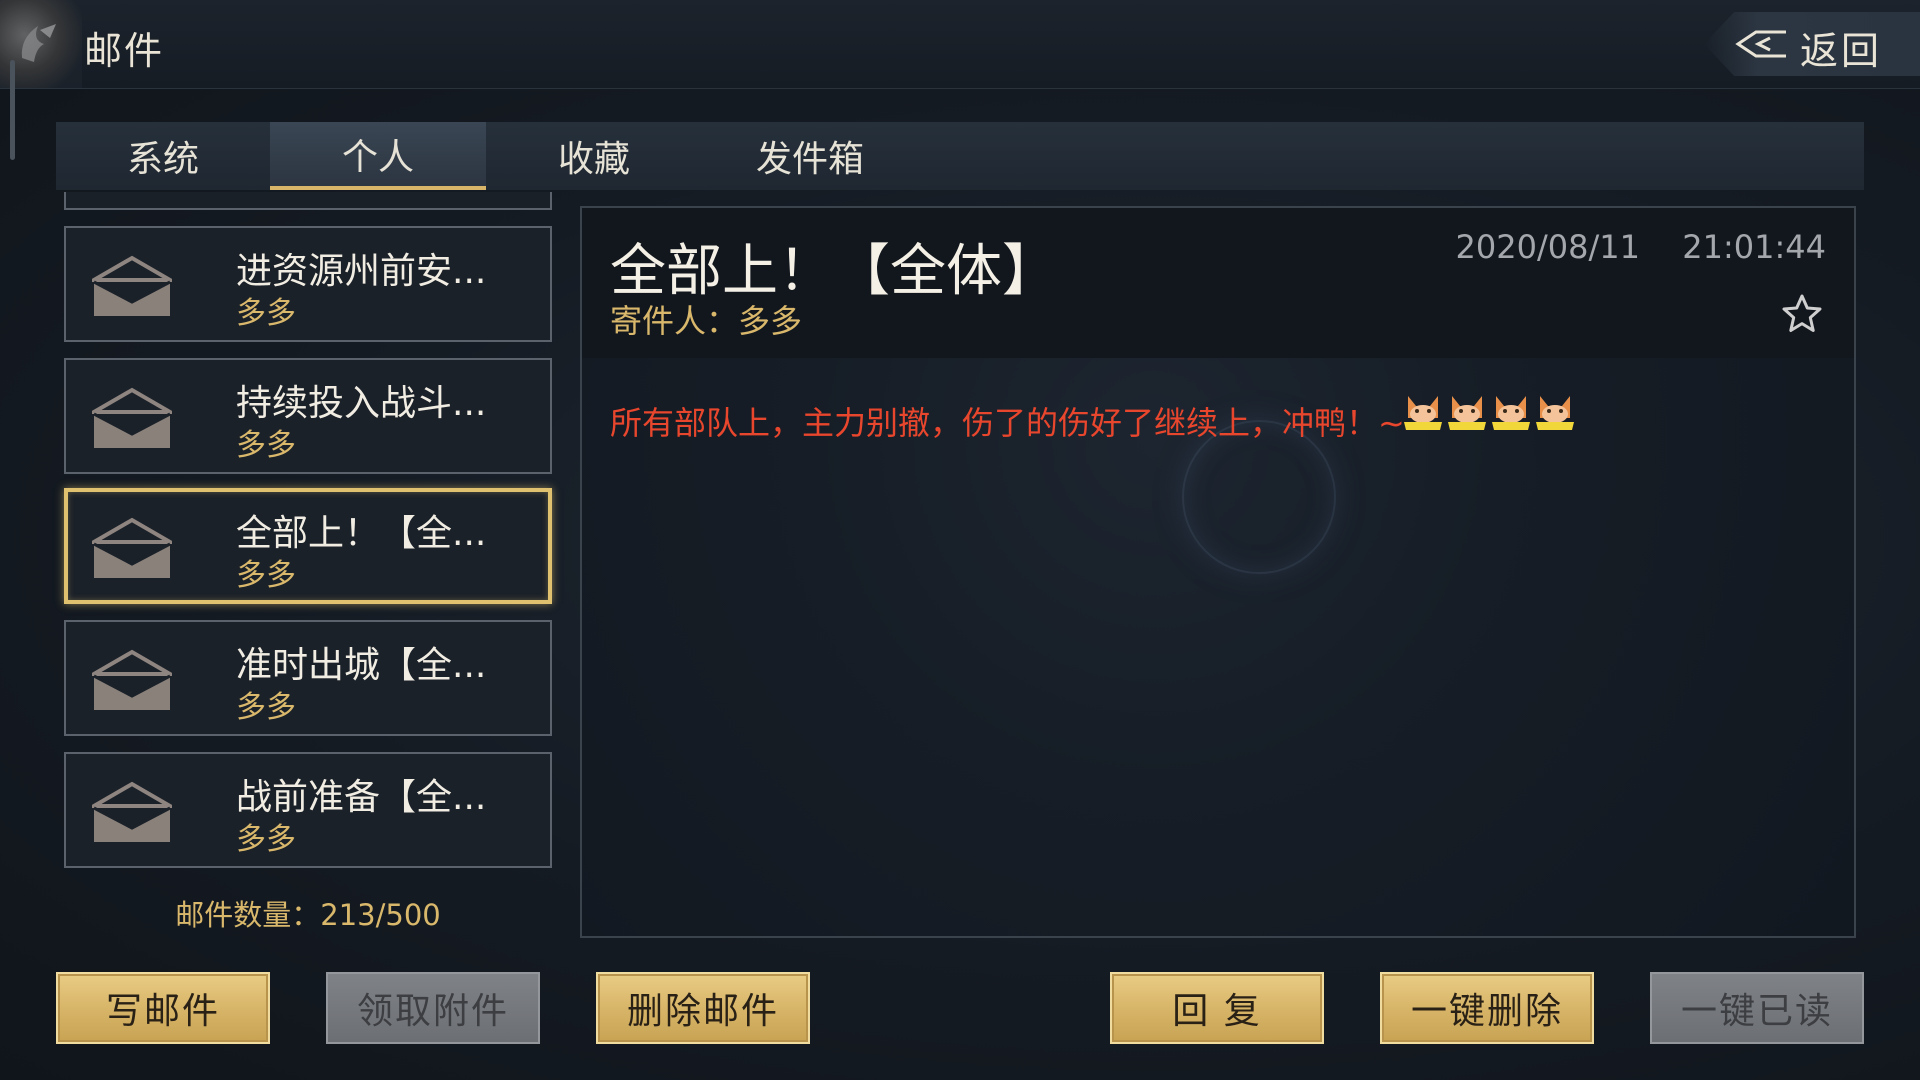 Image resolution: width=1920 pixels, height=1080 pixels. I want to click on list-item-partial, so click(308, 201).